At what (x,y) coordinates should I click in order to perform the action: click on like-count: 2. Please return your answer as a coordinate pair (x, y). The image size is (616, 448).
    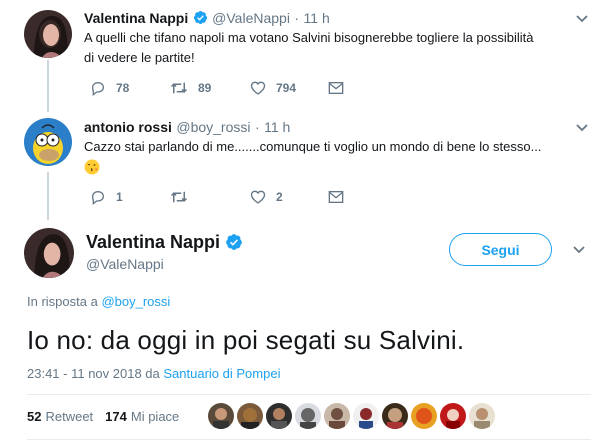
    Looking at the image, I should click on (279, 197).